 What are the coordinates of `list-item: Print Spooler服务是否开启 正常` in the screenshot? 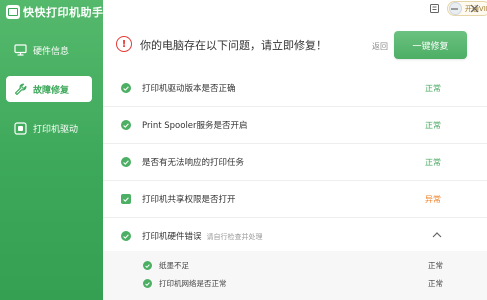 It's located at (295, 125).